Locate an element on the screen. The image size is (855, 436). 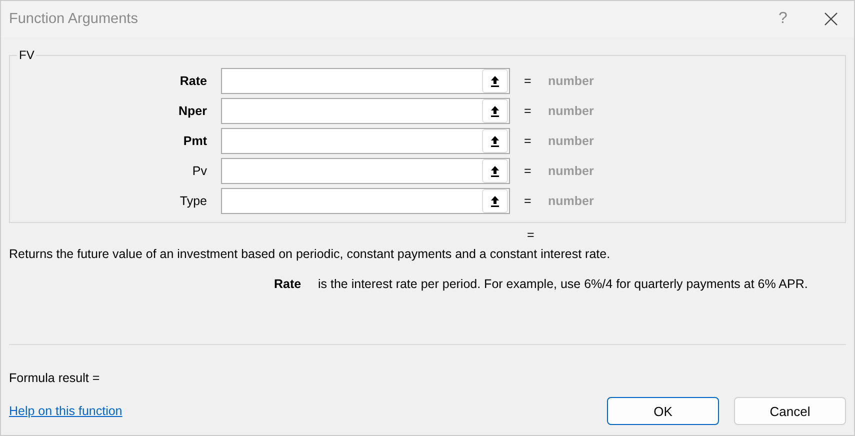
window-title: Function Arguments is located at coordinates (74, 19).